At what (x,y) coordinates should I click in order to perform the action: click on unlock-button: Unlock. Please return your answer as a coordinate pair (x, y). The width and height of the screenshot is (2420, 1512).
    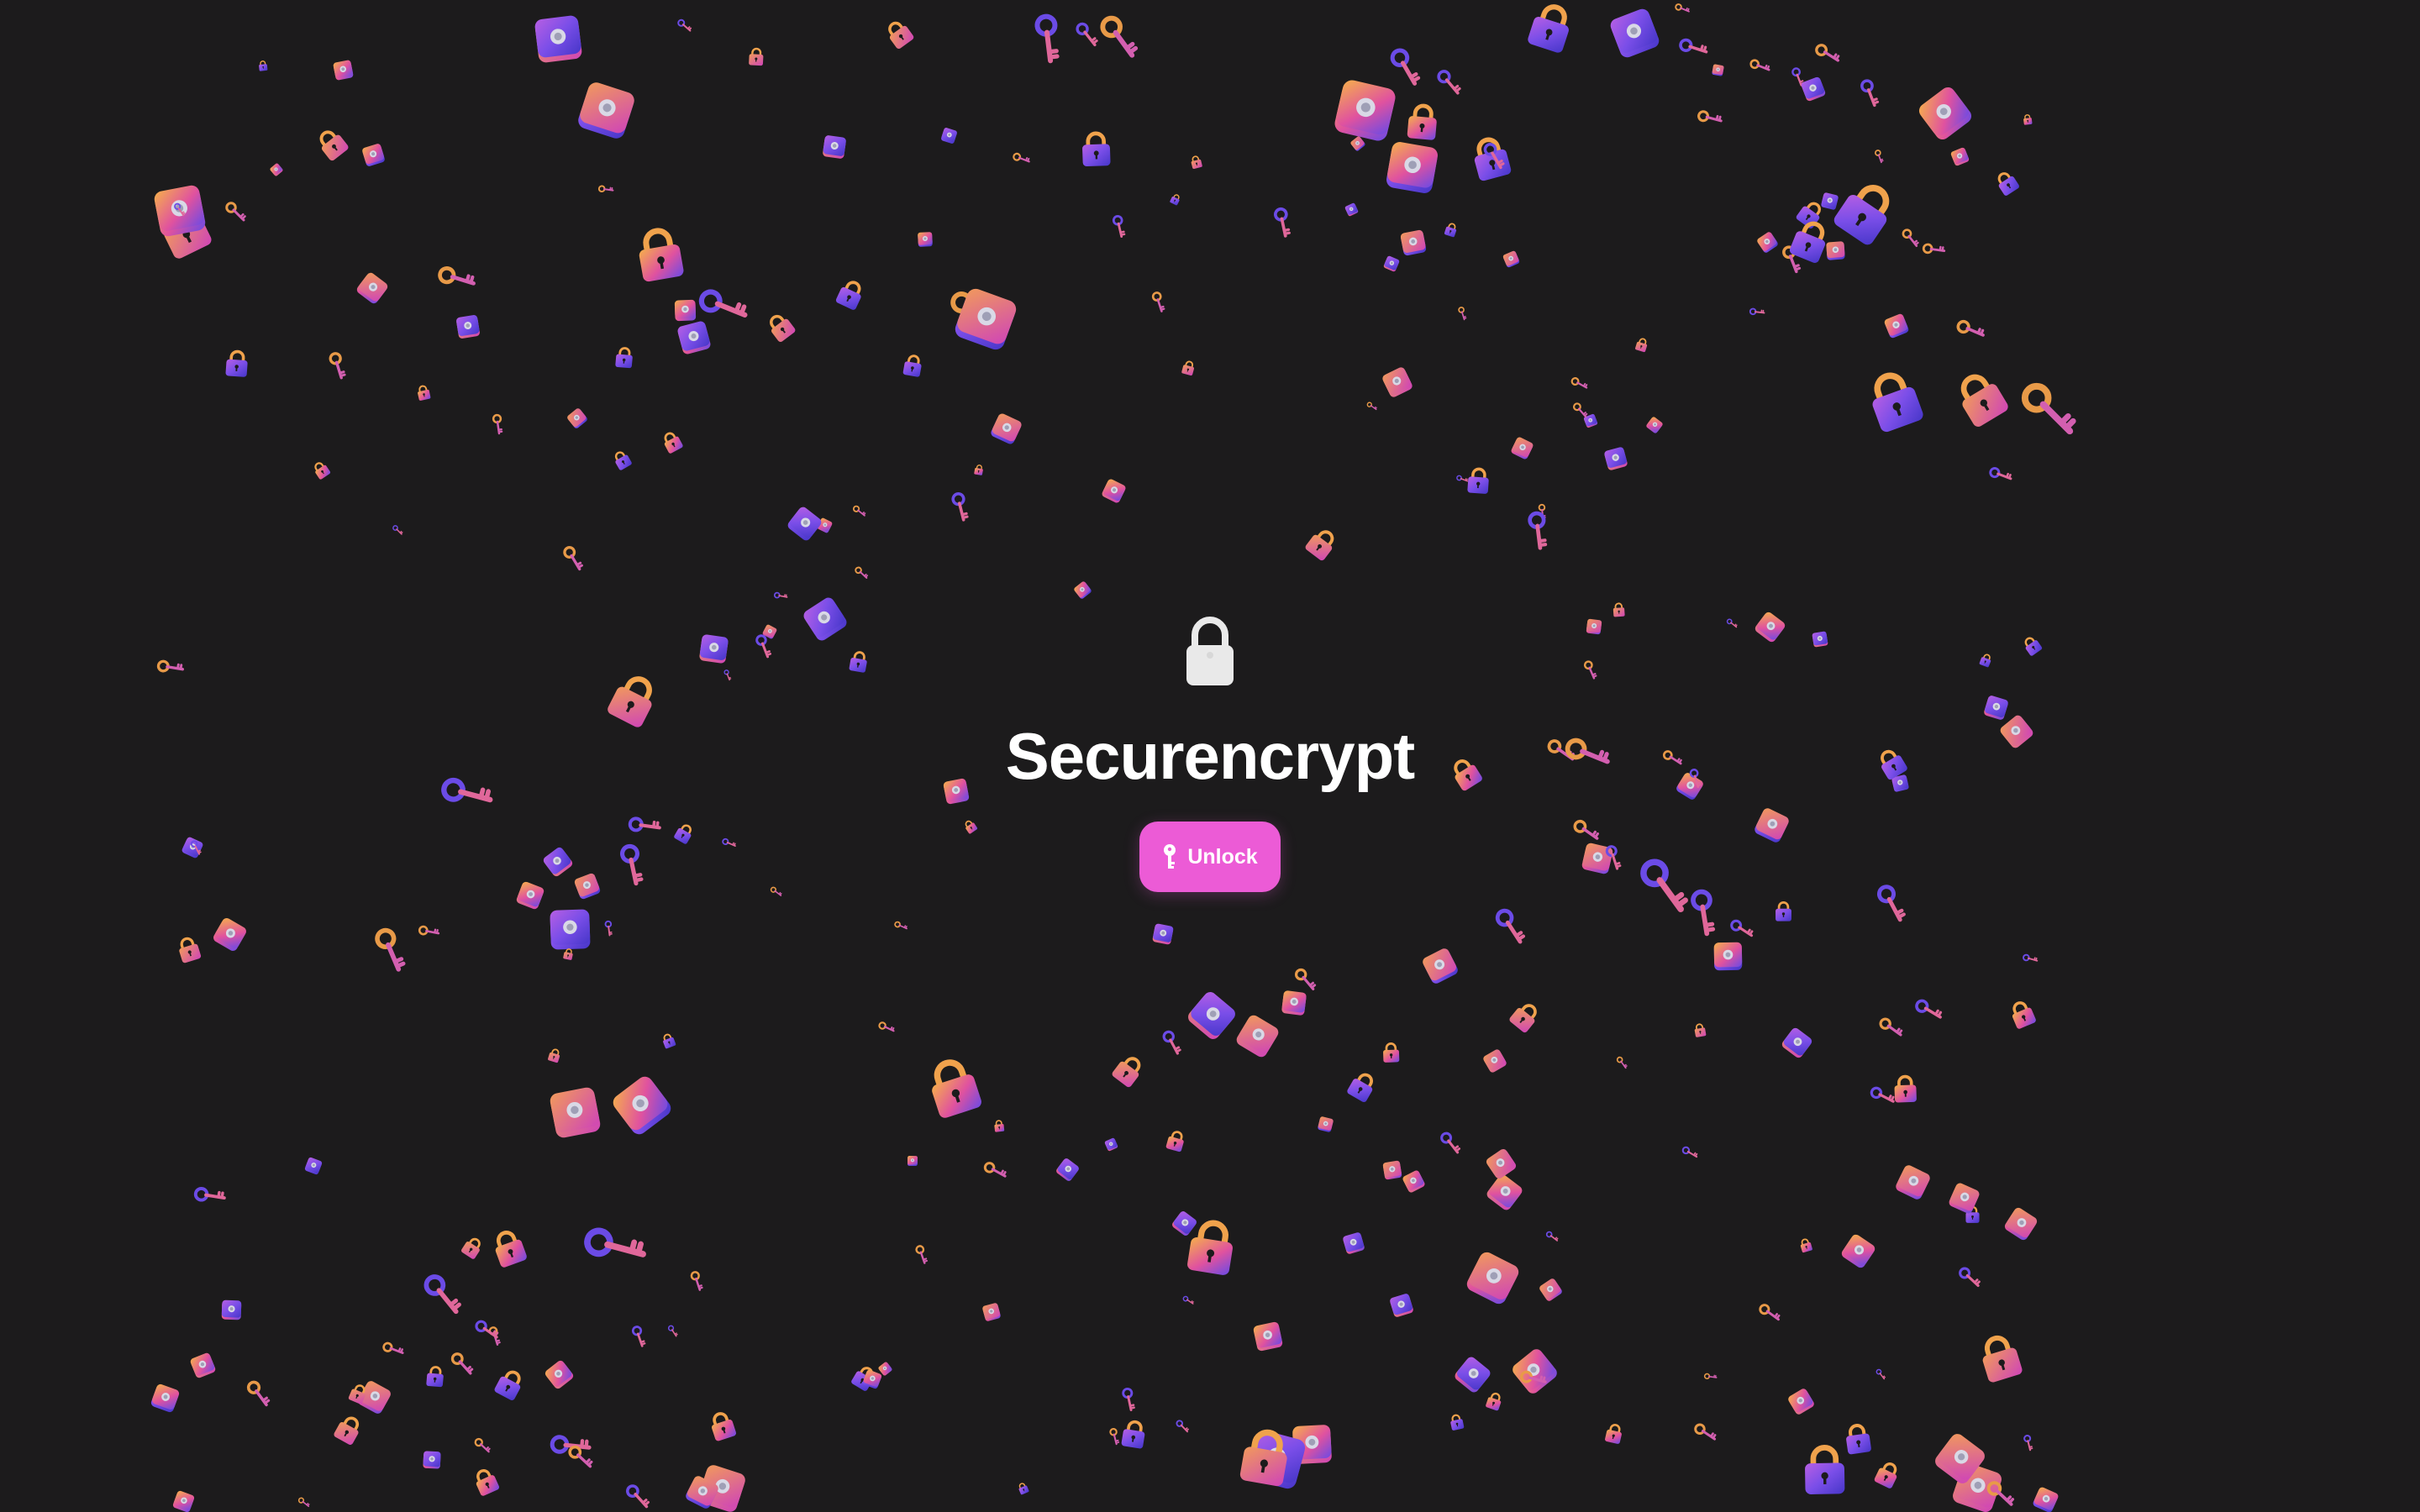
    Looking at the image, I should click on (1210, 857).